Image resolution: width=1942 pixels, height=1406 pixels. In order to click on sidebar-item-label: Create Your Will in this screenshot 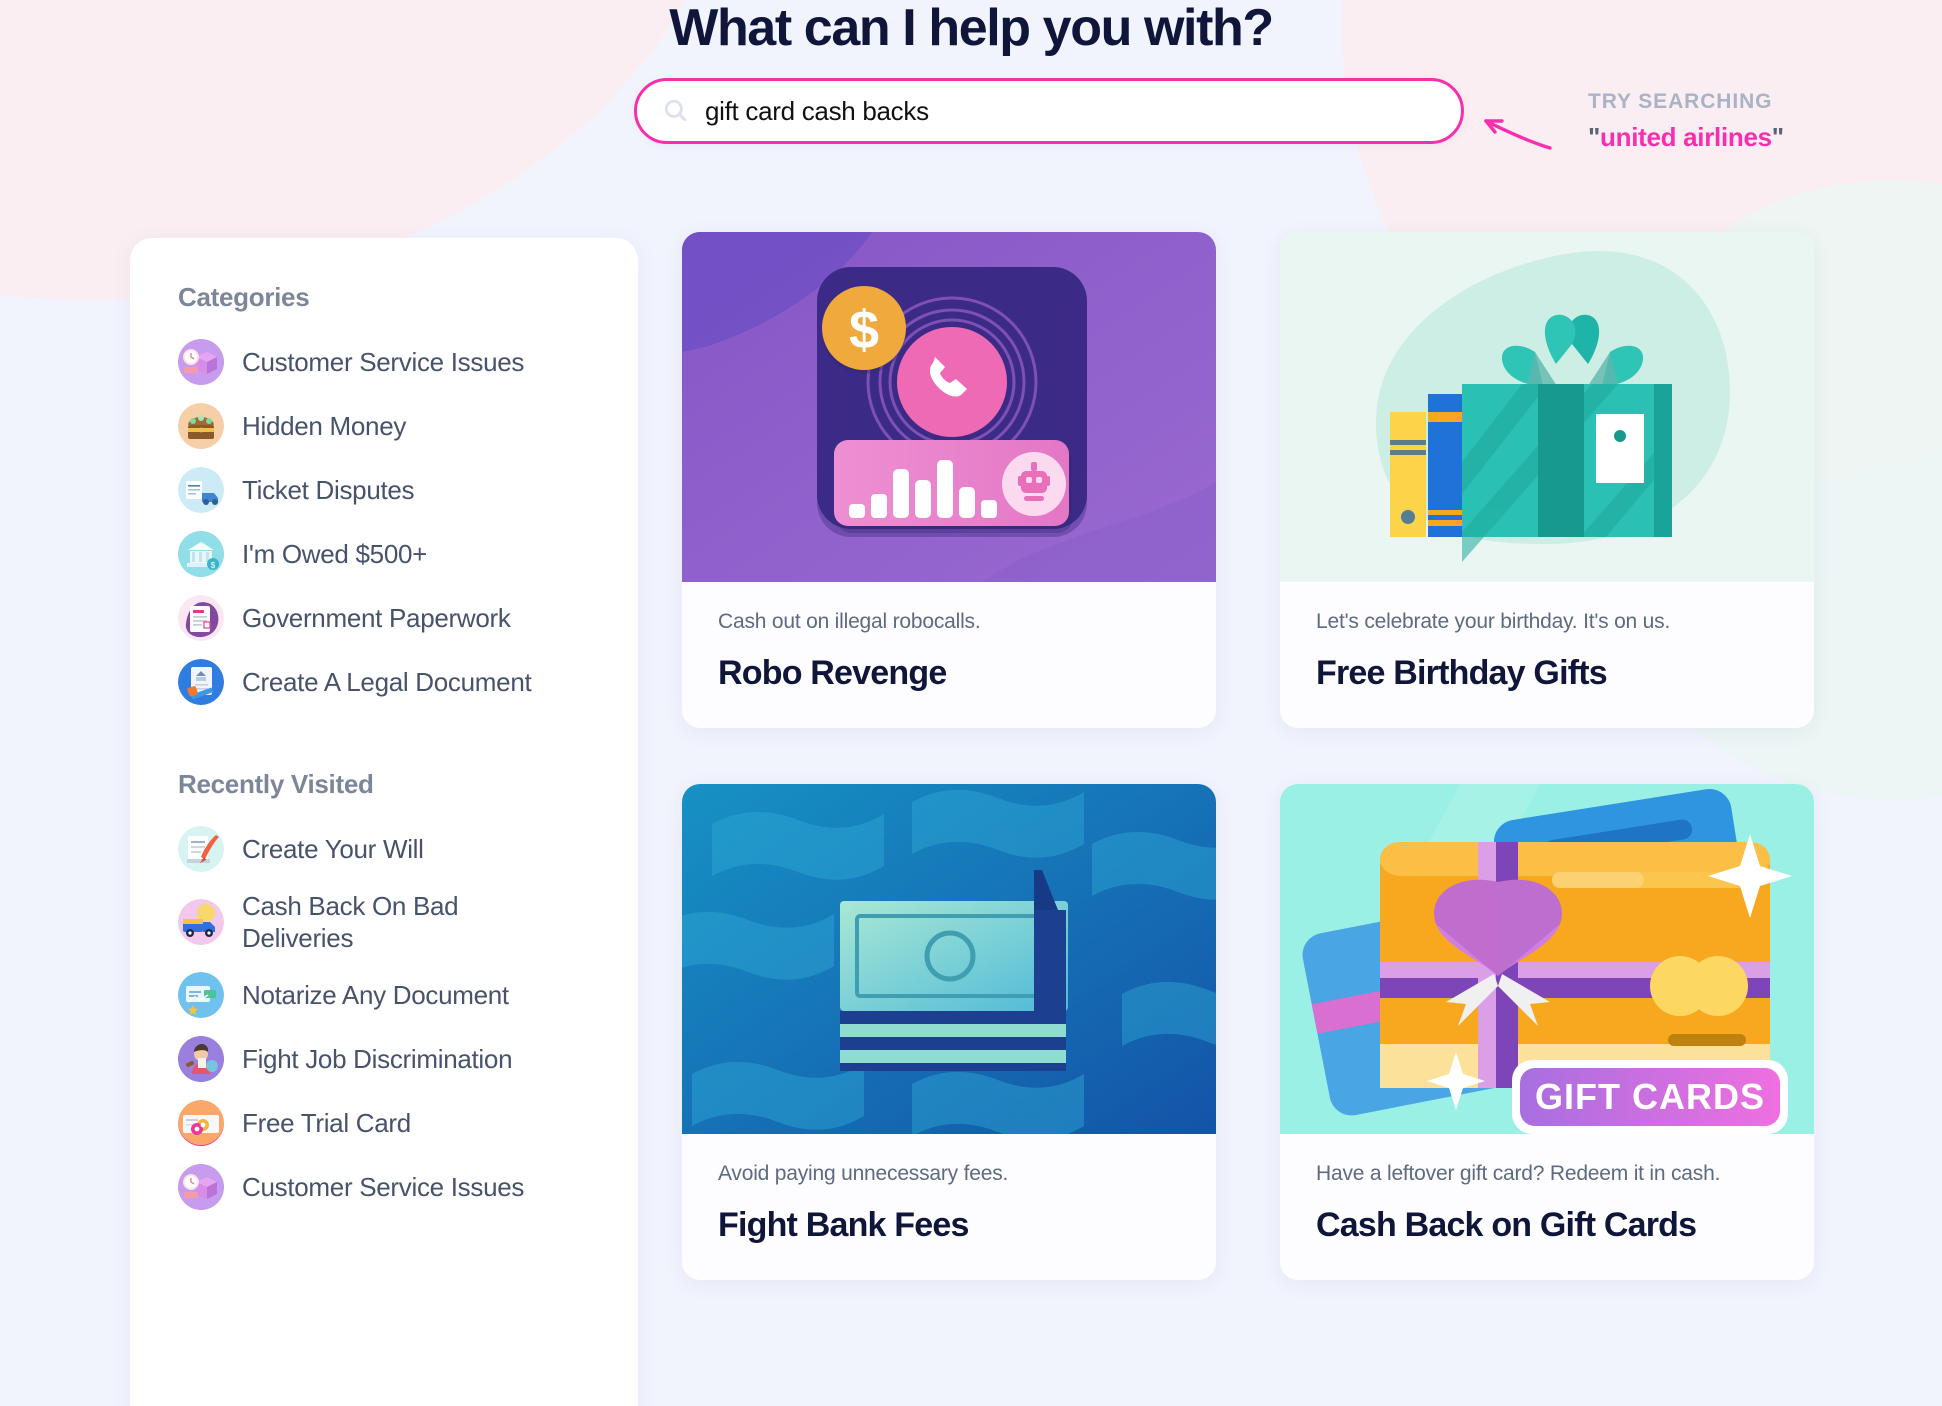, I will do `click(333, 849)`.